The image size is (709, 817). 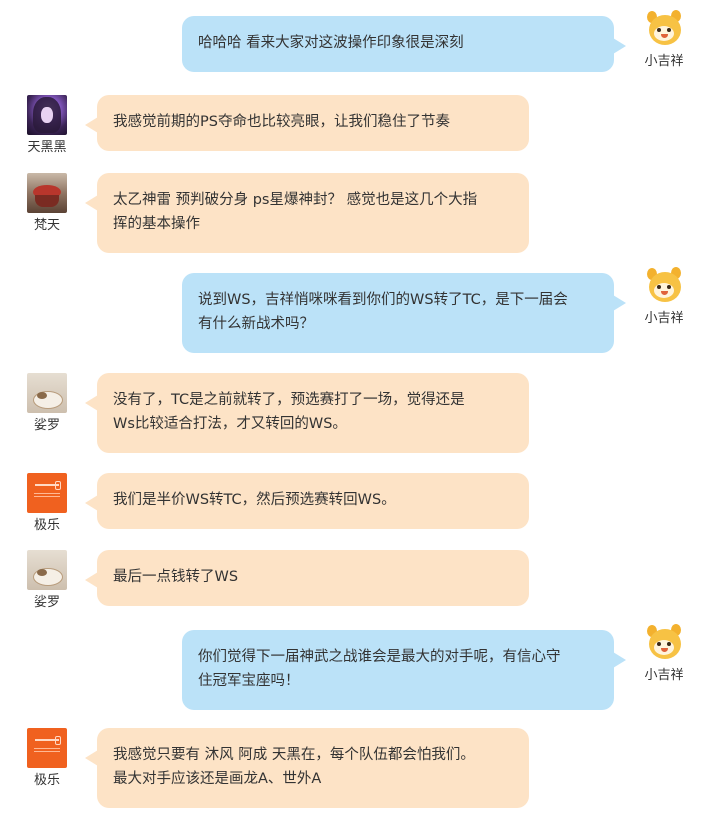 What do you see at coordinates (47, 147) in the screenshot?
I see `sender-name: 天黑黑` at bounding box center [47, 147].